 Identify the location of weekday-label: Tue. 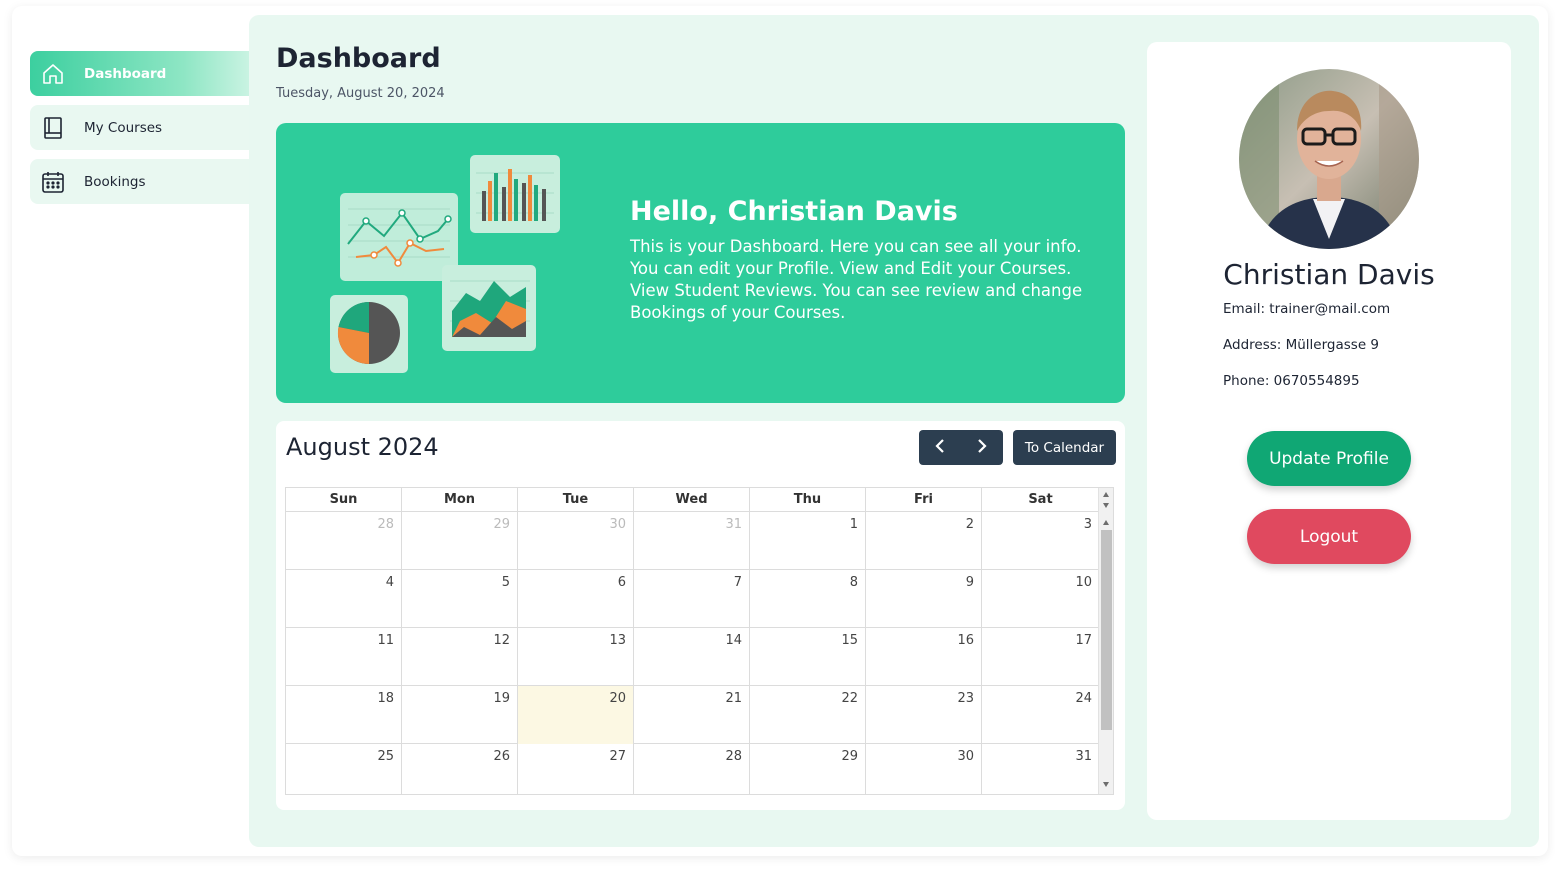
(576, 500).